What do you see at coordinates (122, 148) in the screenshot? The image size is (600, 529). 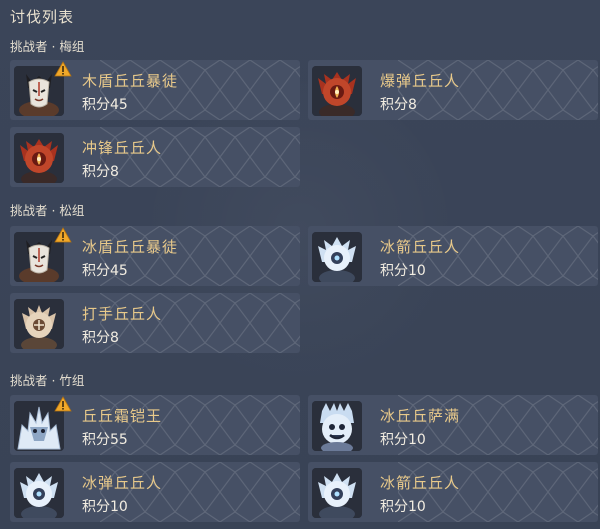 I see `enemy-name: 冲锋丘丘人` at bounding box center [122, 148].